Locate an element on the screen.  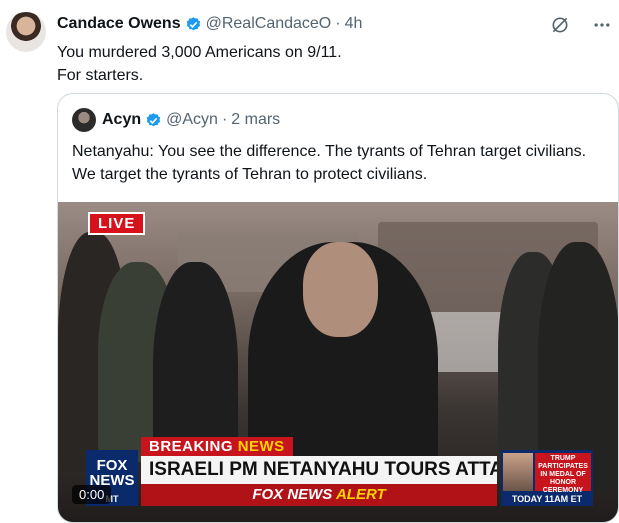
quoted-tweet-date: 2 mars is located at coordinates (255, 120).